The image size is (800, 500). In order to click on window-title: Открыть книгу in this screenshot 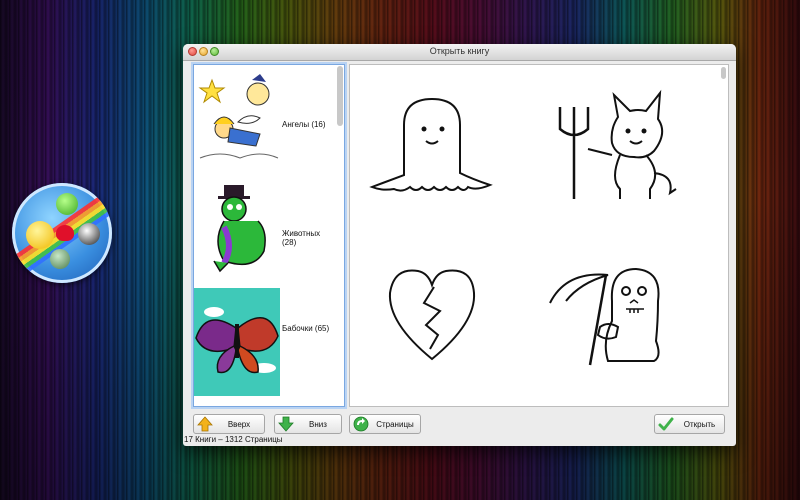, I will do `click(459, 51)`.